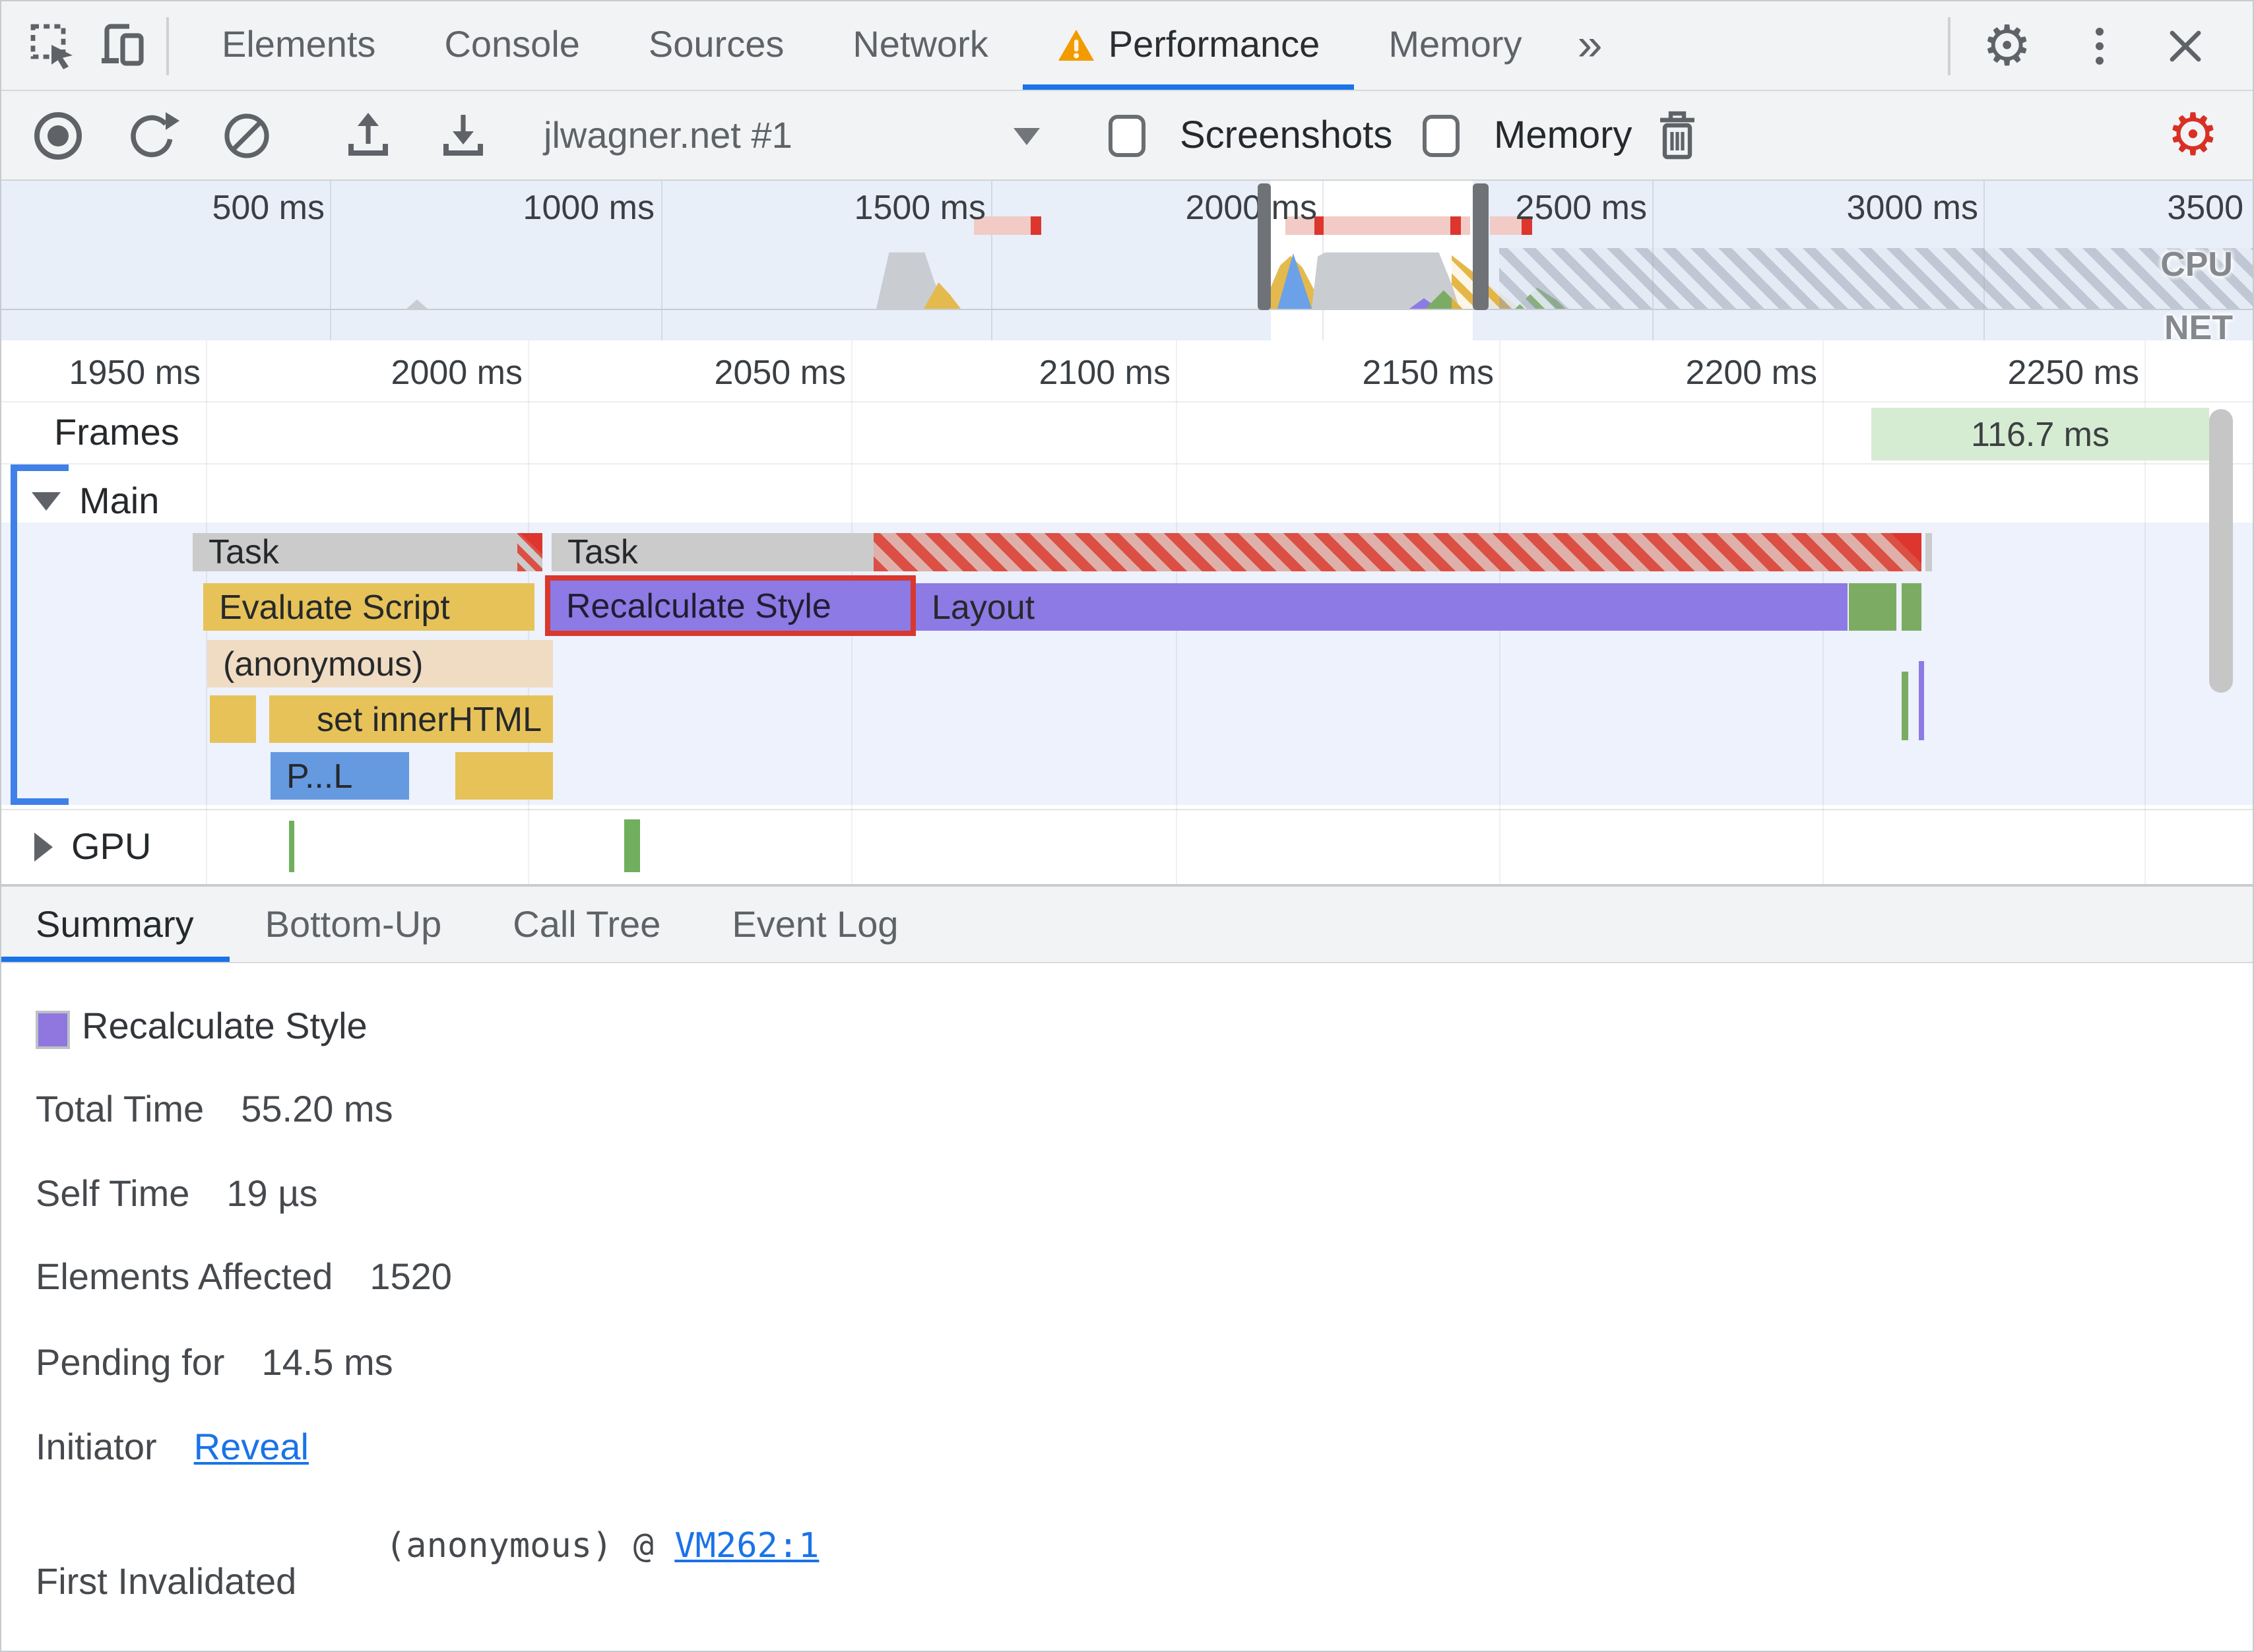 The image size is (2254, 1652). I want to click on save-profile-button, so click(463, 136).